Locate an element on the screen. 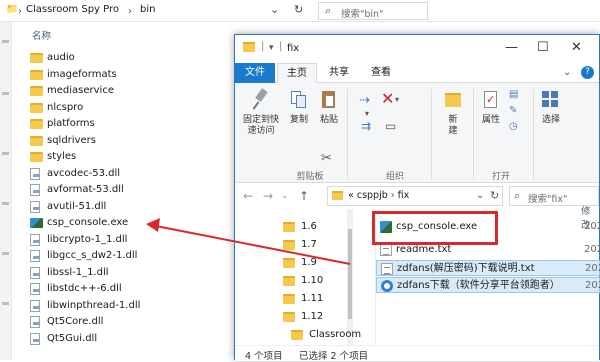 The height and width of the screenshot is (362, 600). annotation-arrow is located at coordinates (248, 241).